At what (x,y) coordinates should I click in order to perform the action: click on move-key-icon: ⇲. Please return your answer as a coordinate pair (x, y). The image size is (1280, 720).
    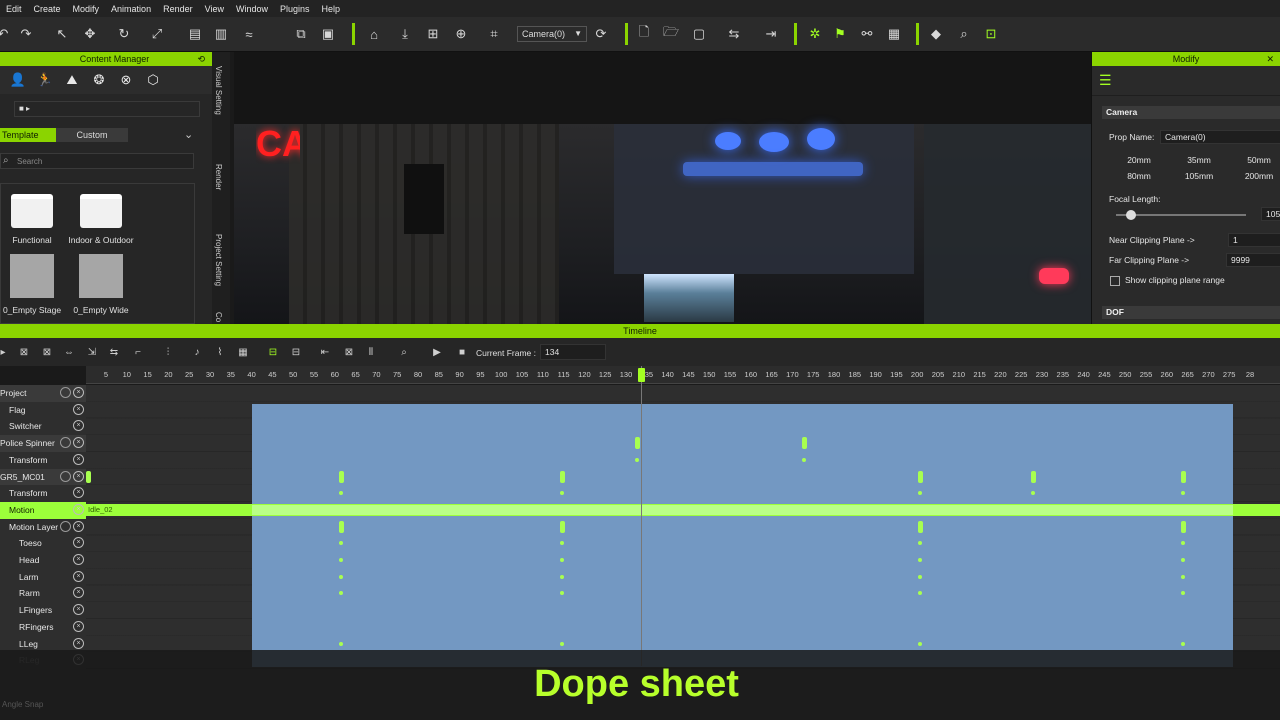
    Looking at the image, I should click on (92, 352).